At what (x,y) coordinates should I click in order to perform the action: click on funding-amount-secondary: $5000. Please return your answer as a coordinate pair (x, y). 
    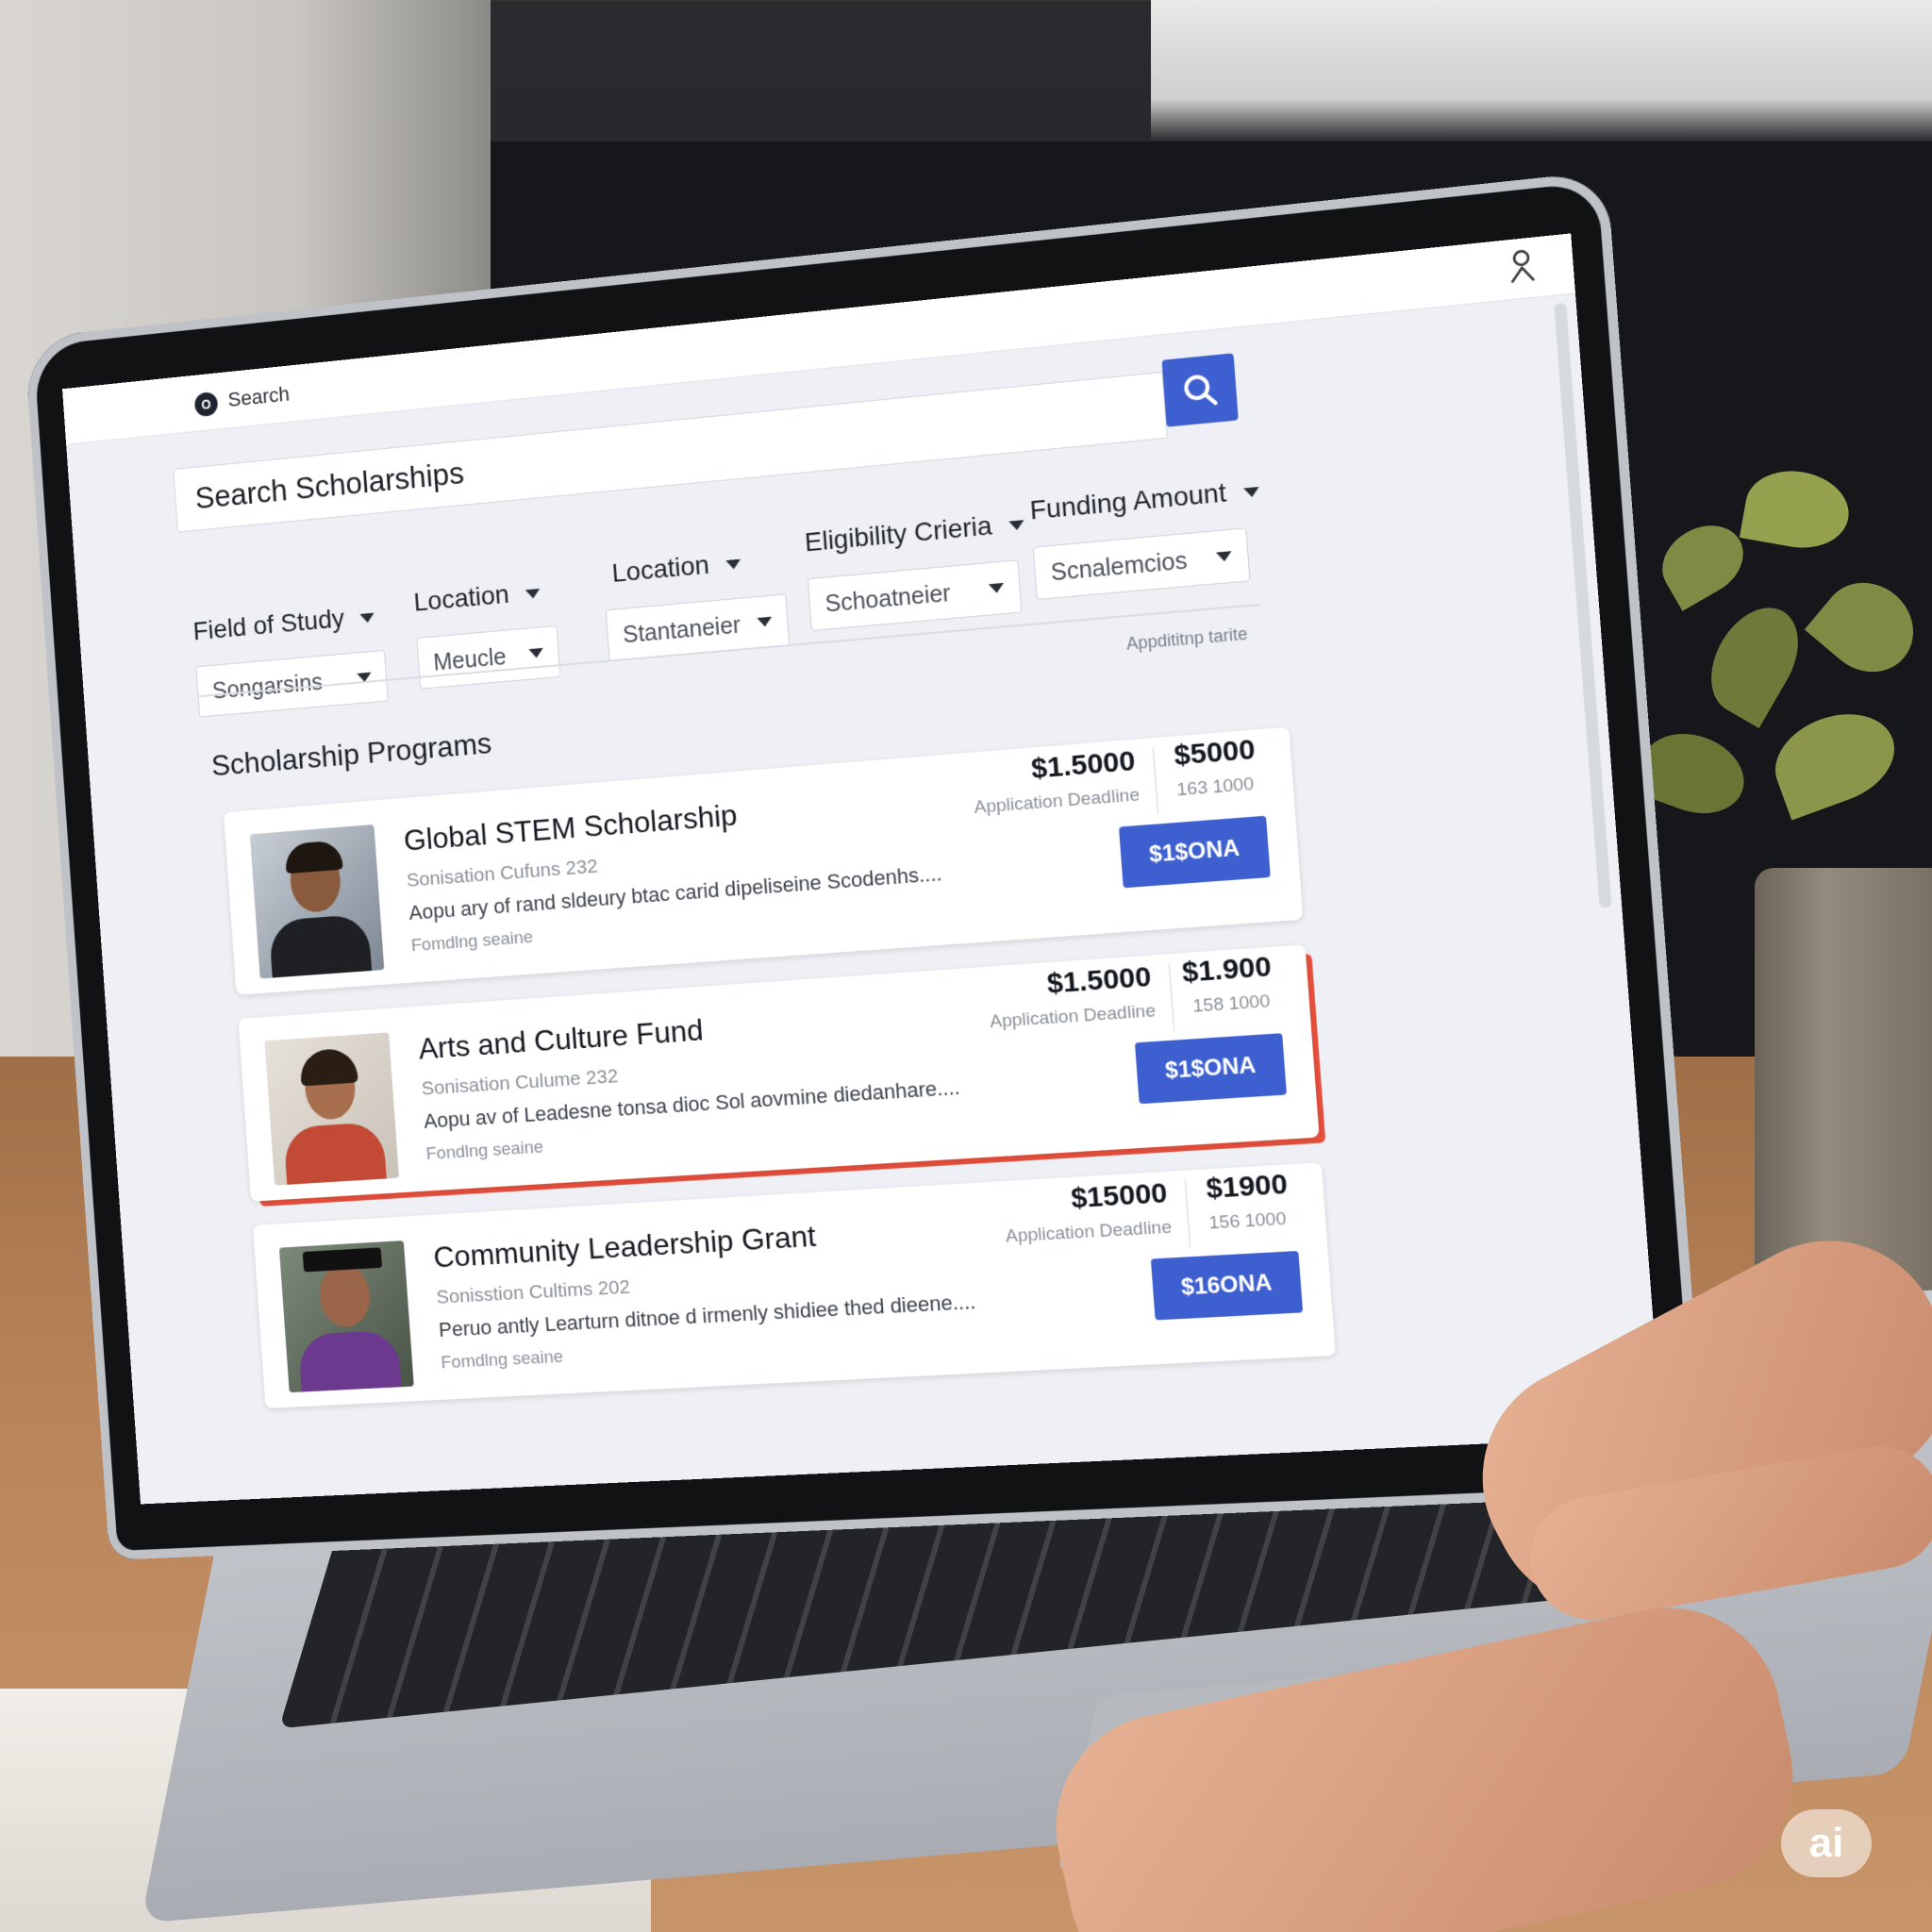
    Looking at the image, I should click on (1214, 753).